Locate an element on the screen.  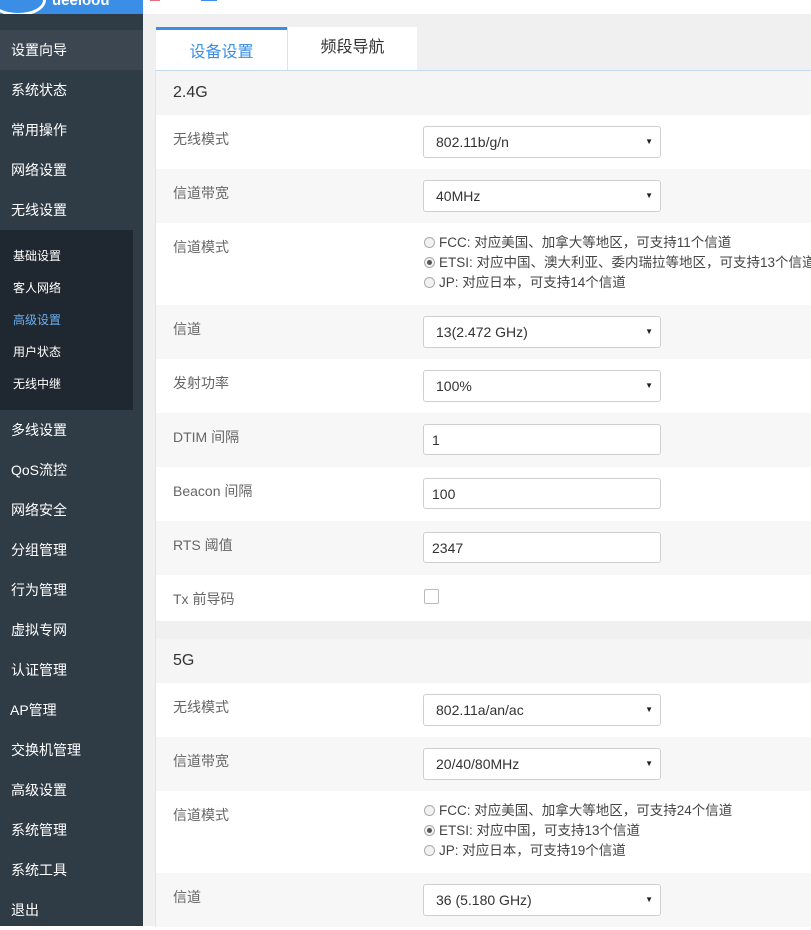
input-value: 100 is located at coordinates (444, 494).